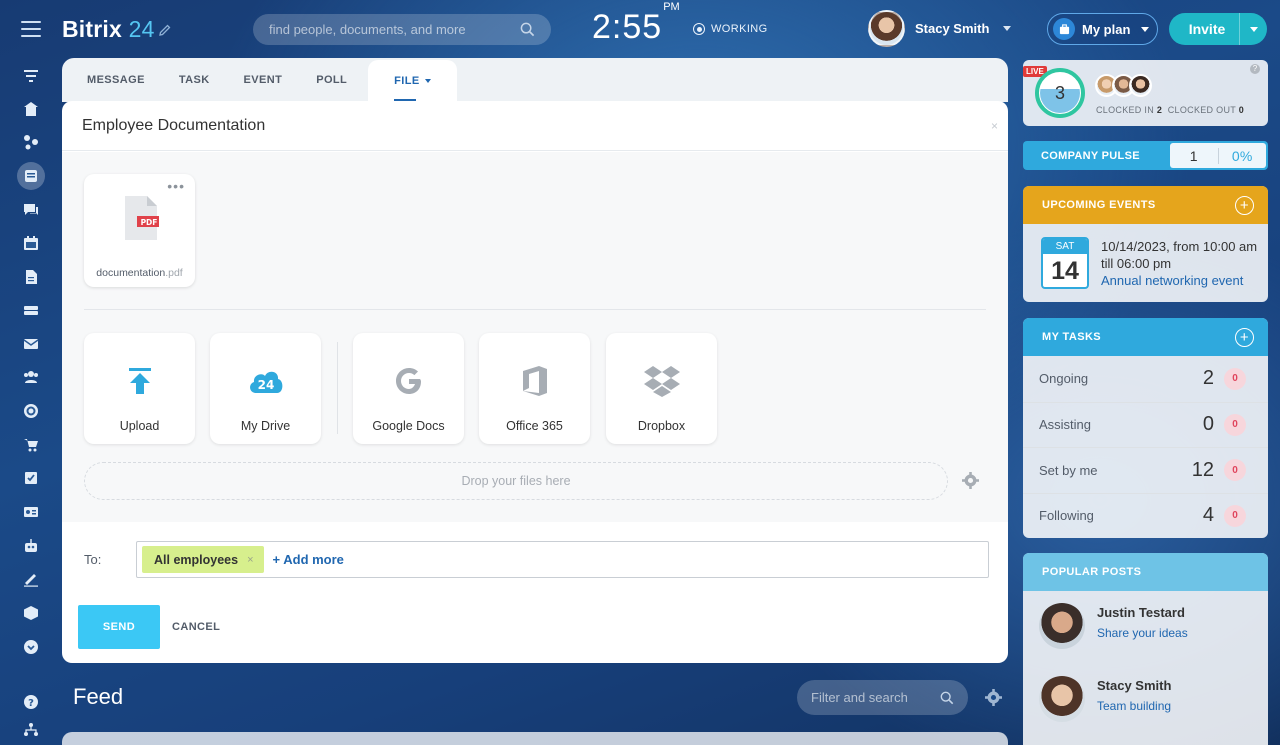 Image resolution: width=1280 pixels, height=745 pixels. What do you see at coordinates (730, 29) in the screenshot?
I see `work-status: WORKING` at bounding box center [730, 29].